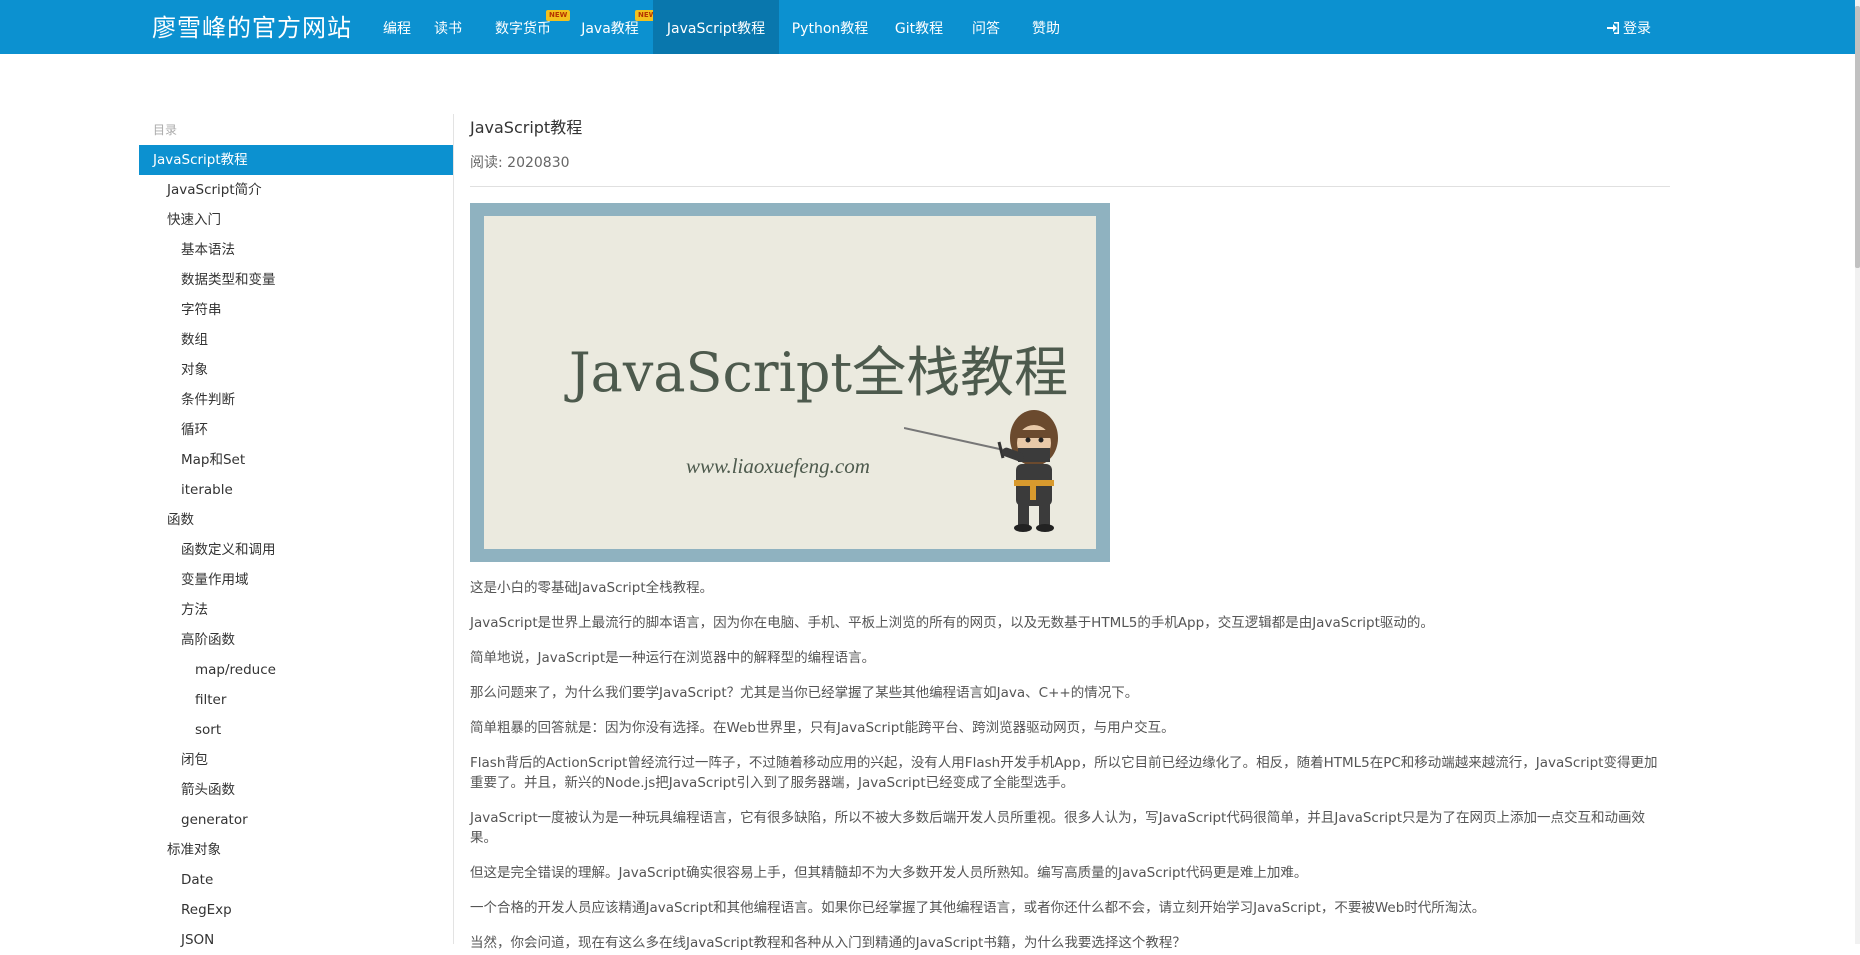  What do you see at coordinates (296, 370) in the screenshot?
I see `toc-item: 对象` at bounding box center [296, 370].